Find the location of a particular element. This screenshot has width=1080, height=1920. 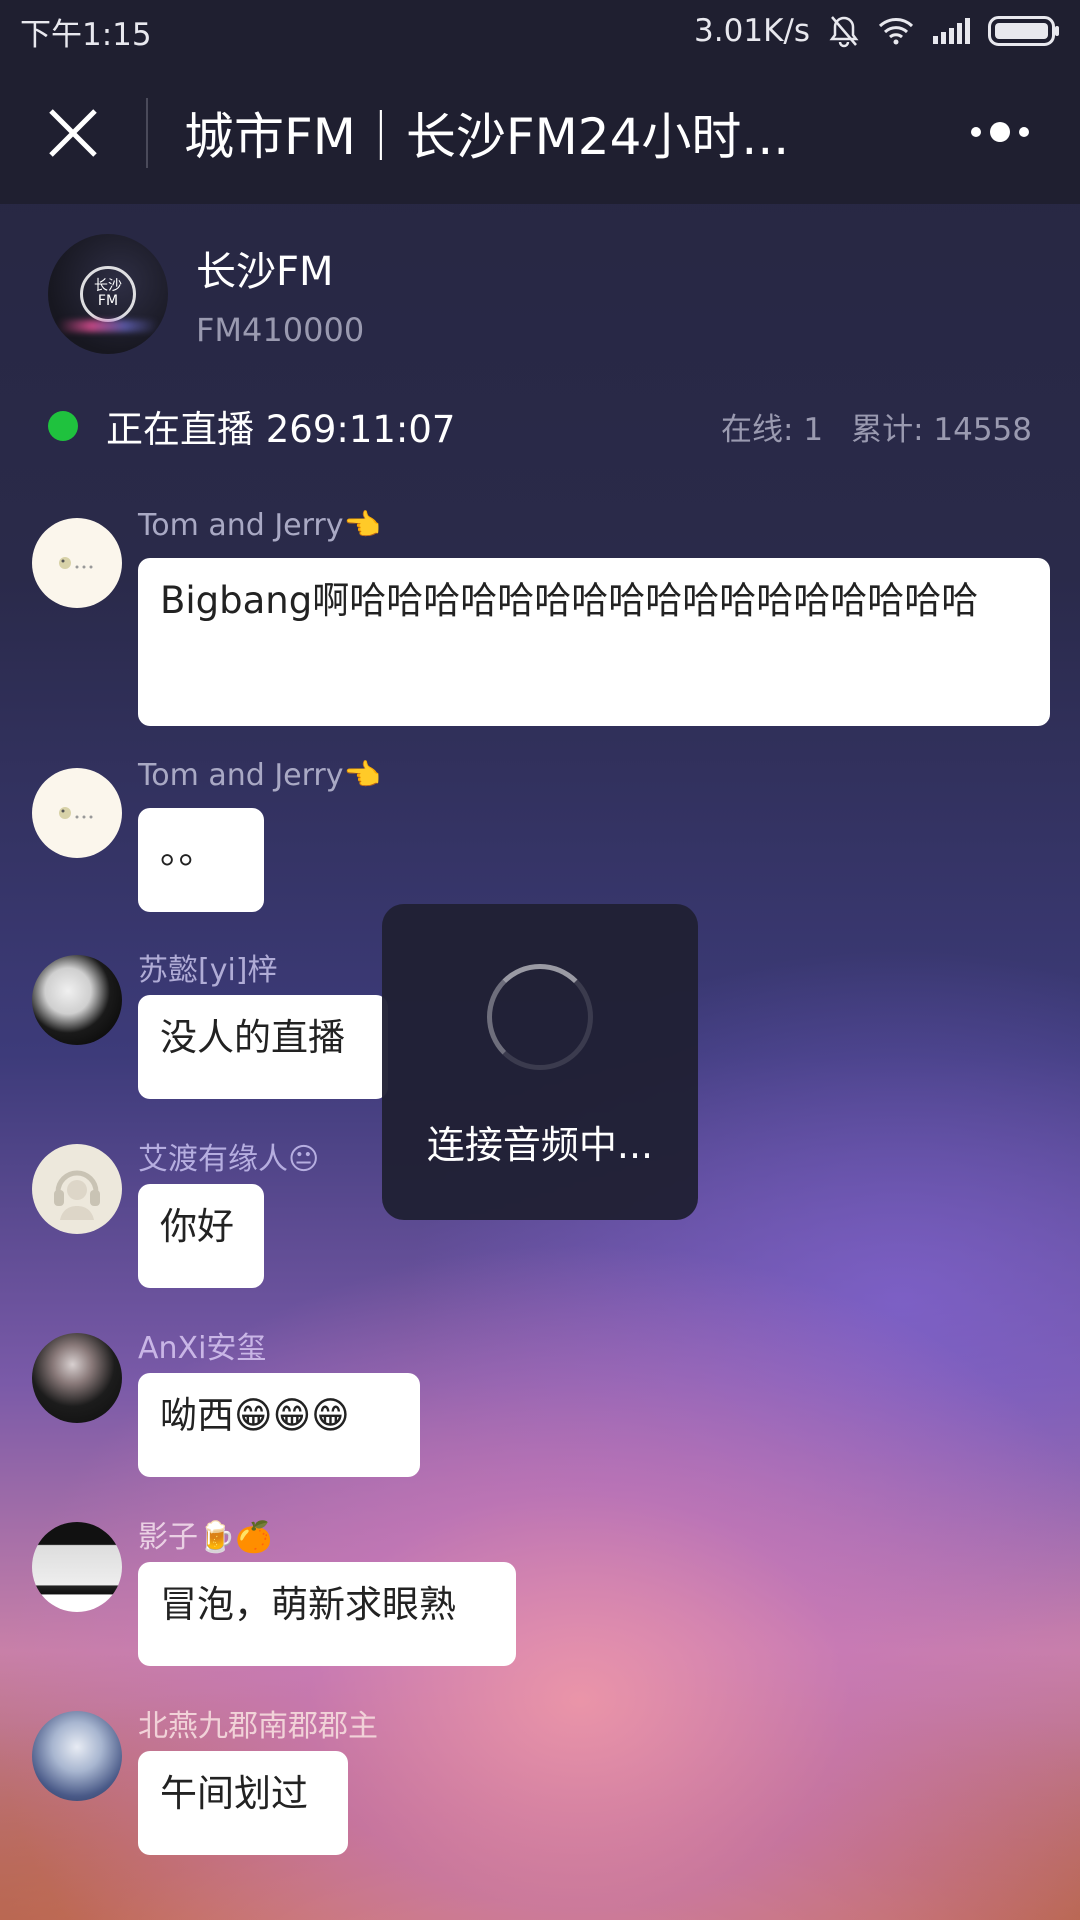

signal-icon is located at coordinates (951, 31).